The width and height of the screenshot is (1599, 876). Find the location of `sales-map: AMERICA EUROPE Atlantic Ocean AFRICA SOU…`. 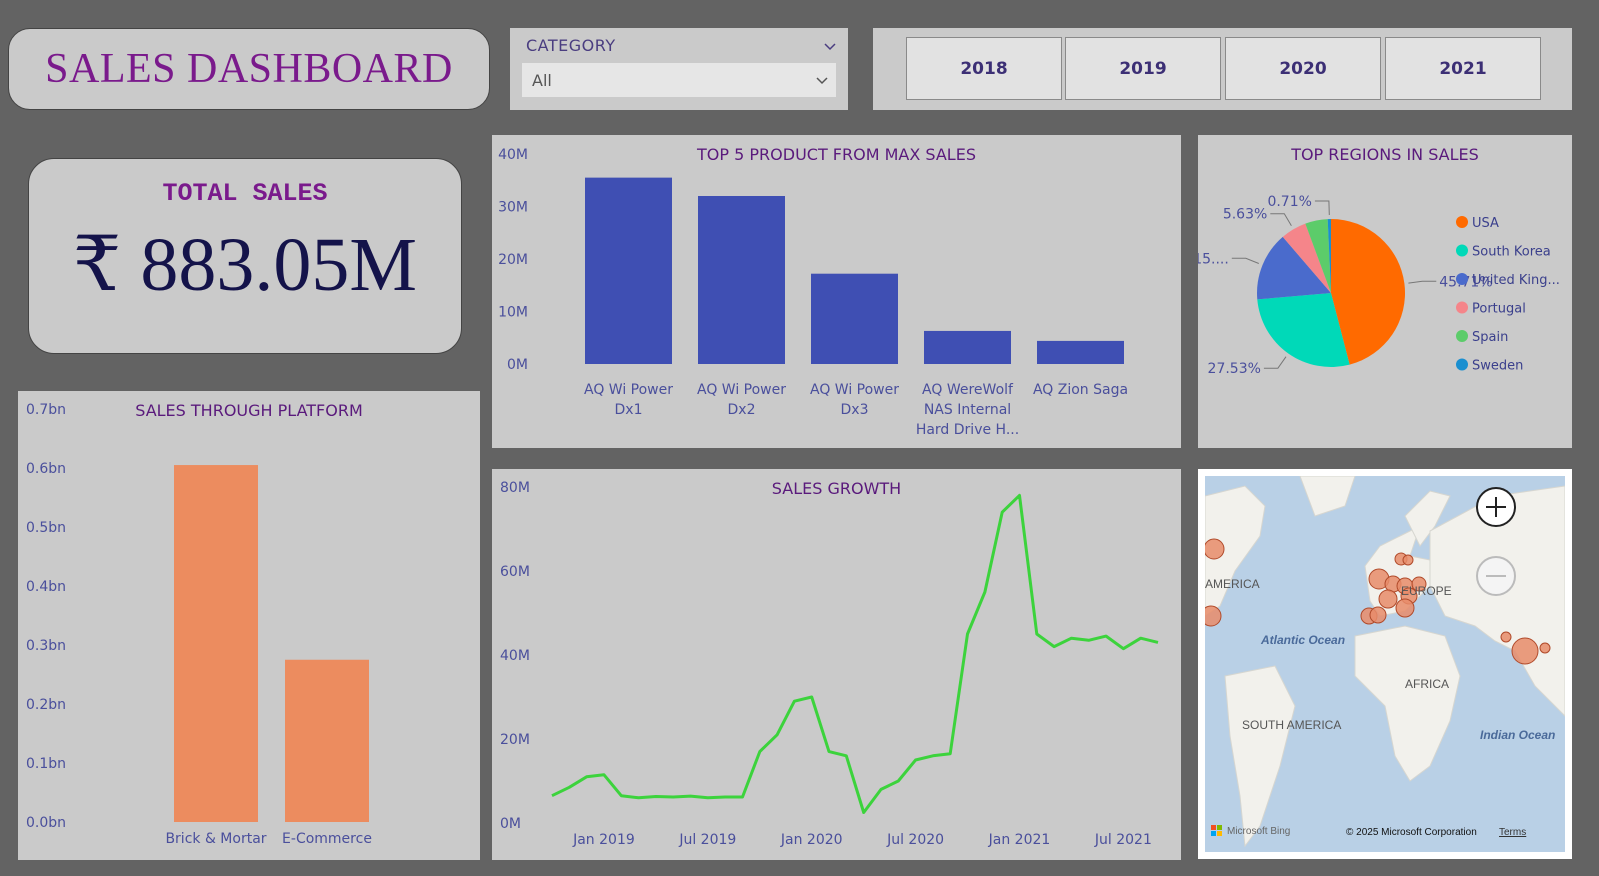

sales-map: AMERICA EUROPE Atlantic Ocean AFRICA SOU… is located at coordinates (1385, 664).